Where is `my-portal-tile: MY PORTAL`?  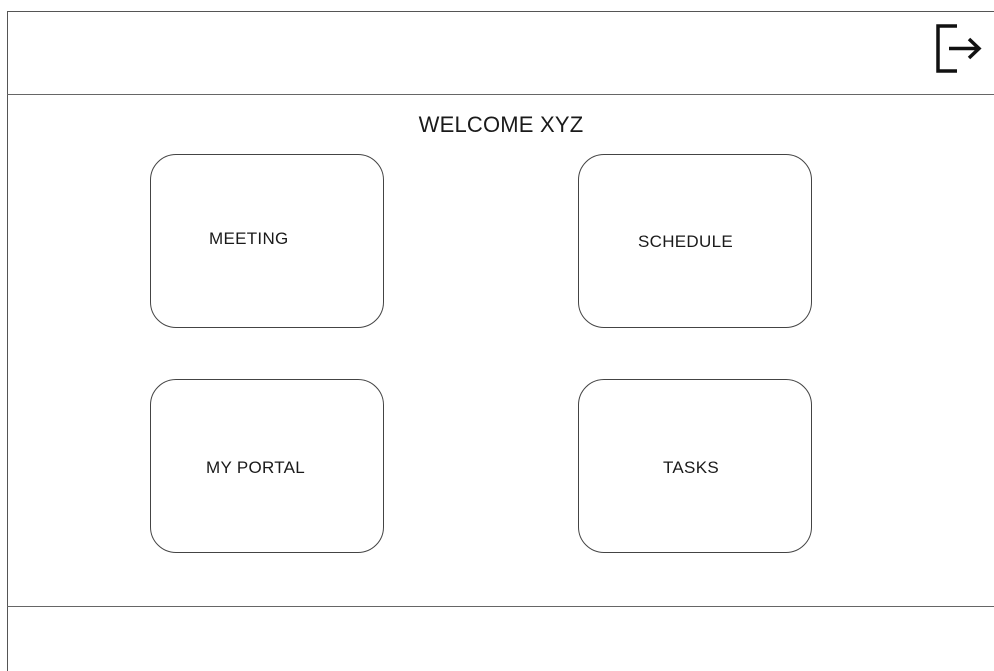
my-portal-tile: MY PORTAL is located at coordinates (267, 466).